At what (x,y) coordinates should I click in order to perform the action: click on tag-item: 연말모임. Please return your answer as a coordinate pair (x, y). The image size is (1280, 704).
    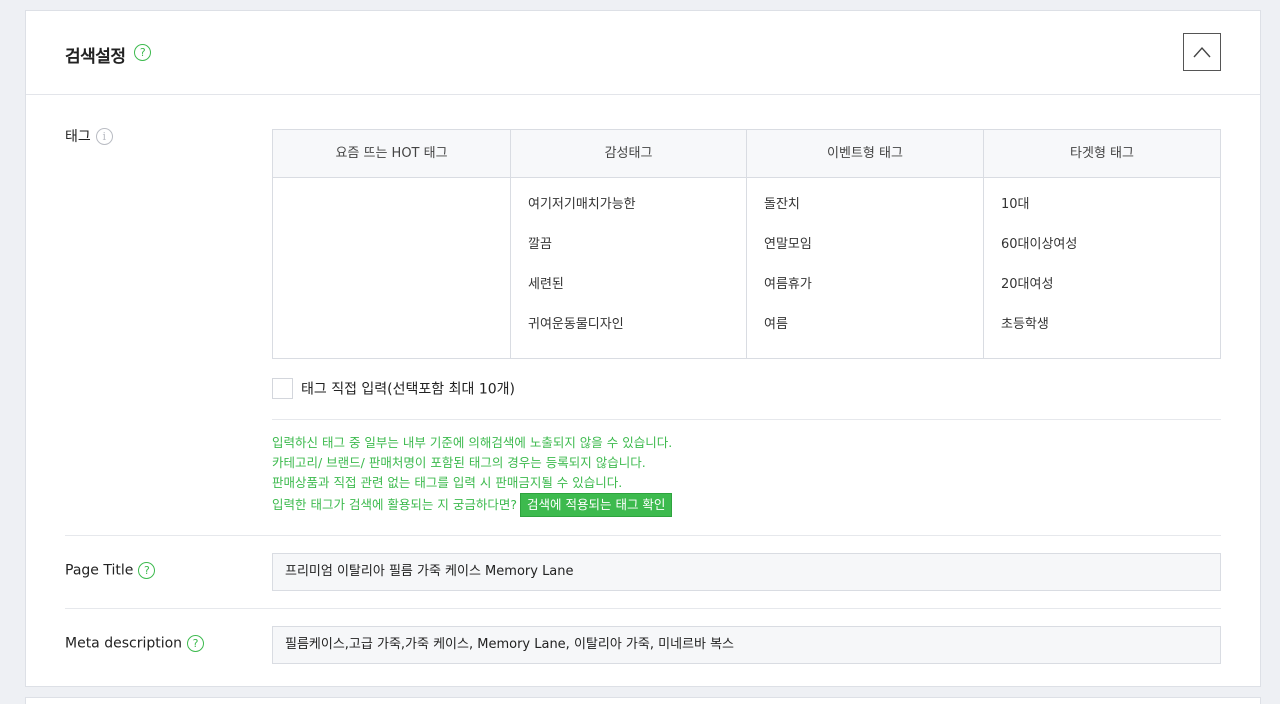
    Looking at the image, I should click on (873, 255).